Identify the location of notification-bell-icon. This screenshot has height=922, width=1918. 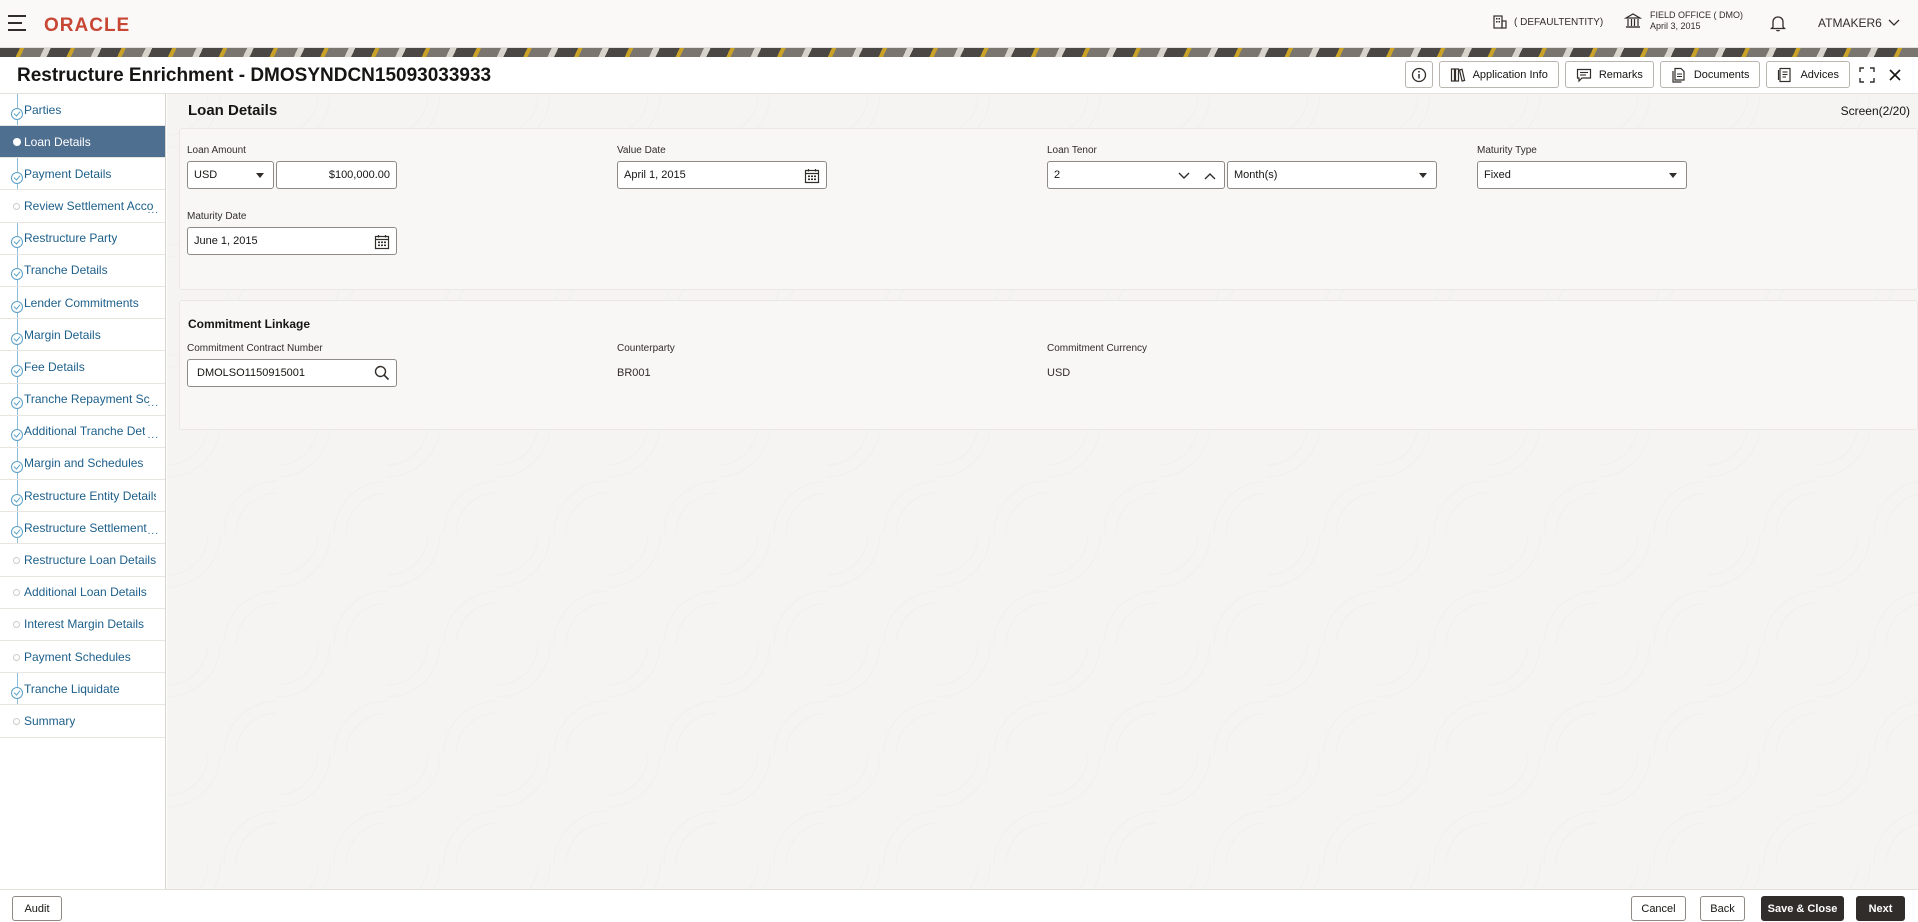
(1778, 25).